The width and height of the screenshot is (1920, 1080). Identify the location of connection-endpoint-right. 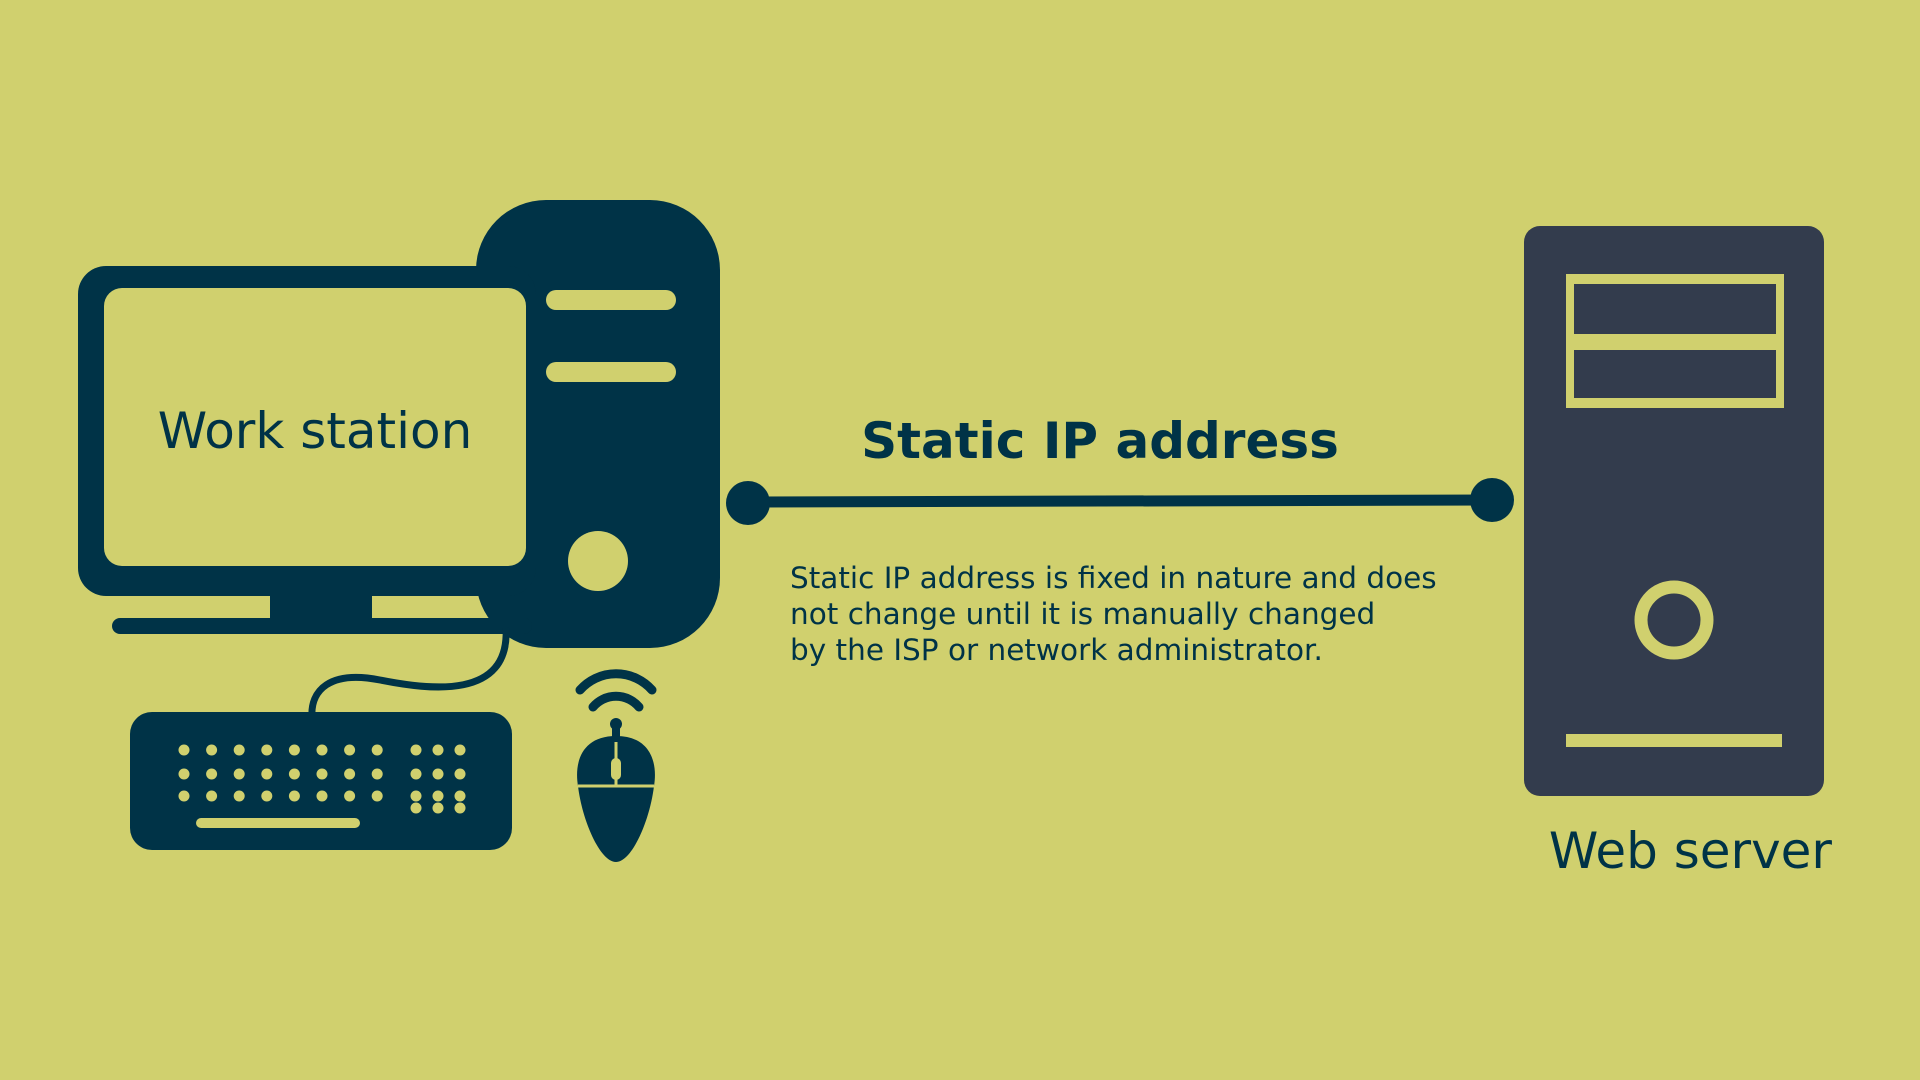
(1492, 500).